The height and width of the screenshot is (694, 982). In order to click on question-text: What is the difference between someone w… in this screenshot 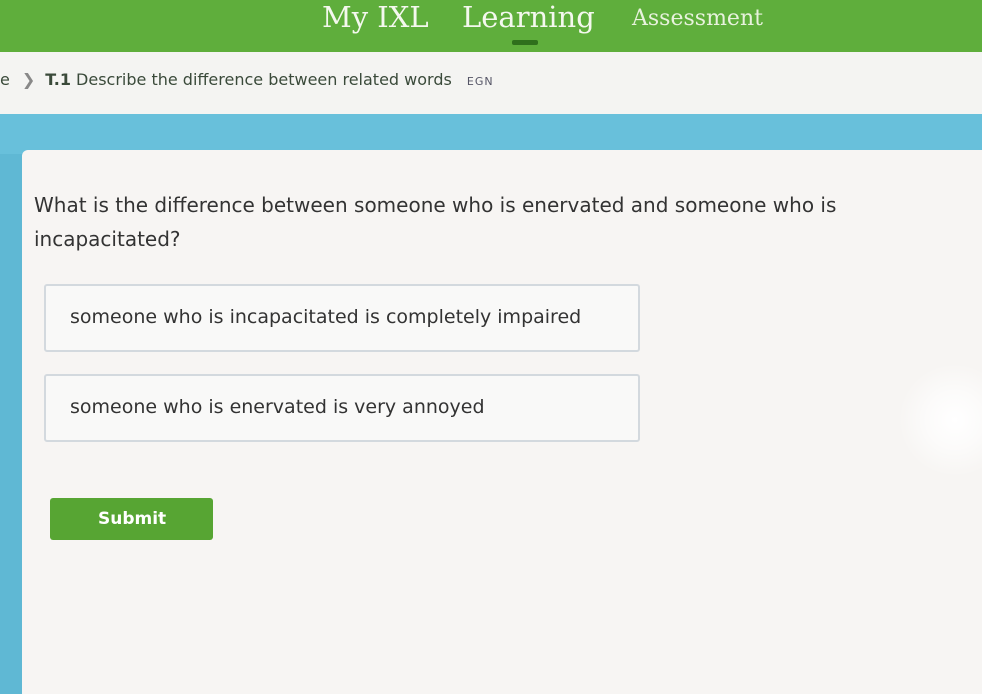, I will do `click(435, 222)`.